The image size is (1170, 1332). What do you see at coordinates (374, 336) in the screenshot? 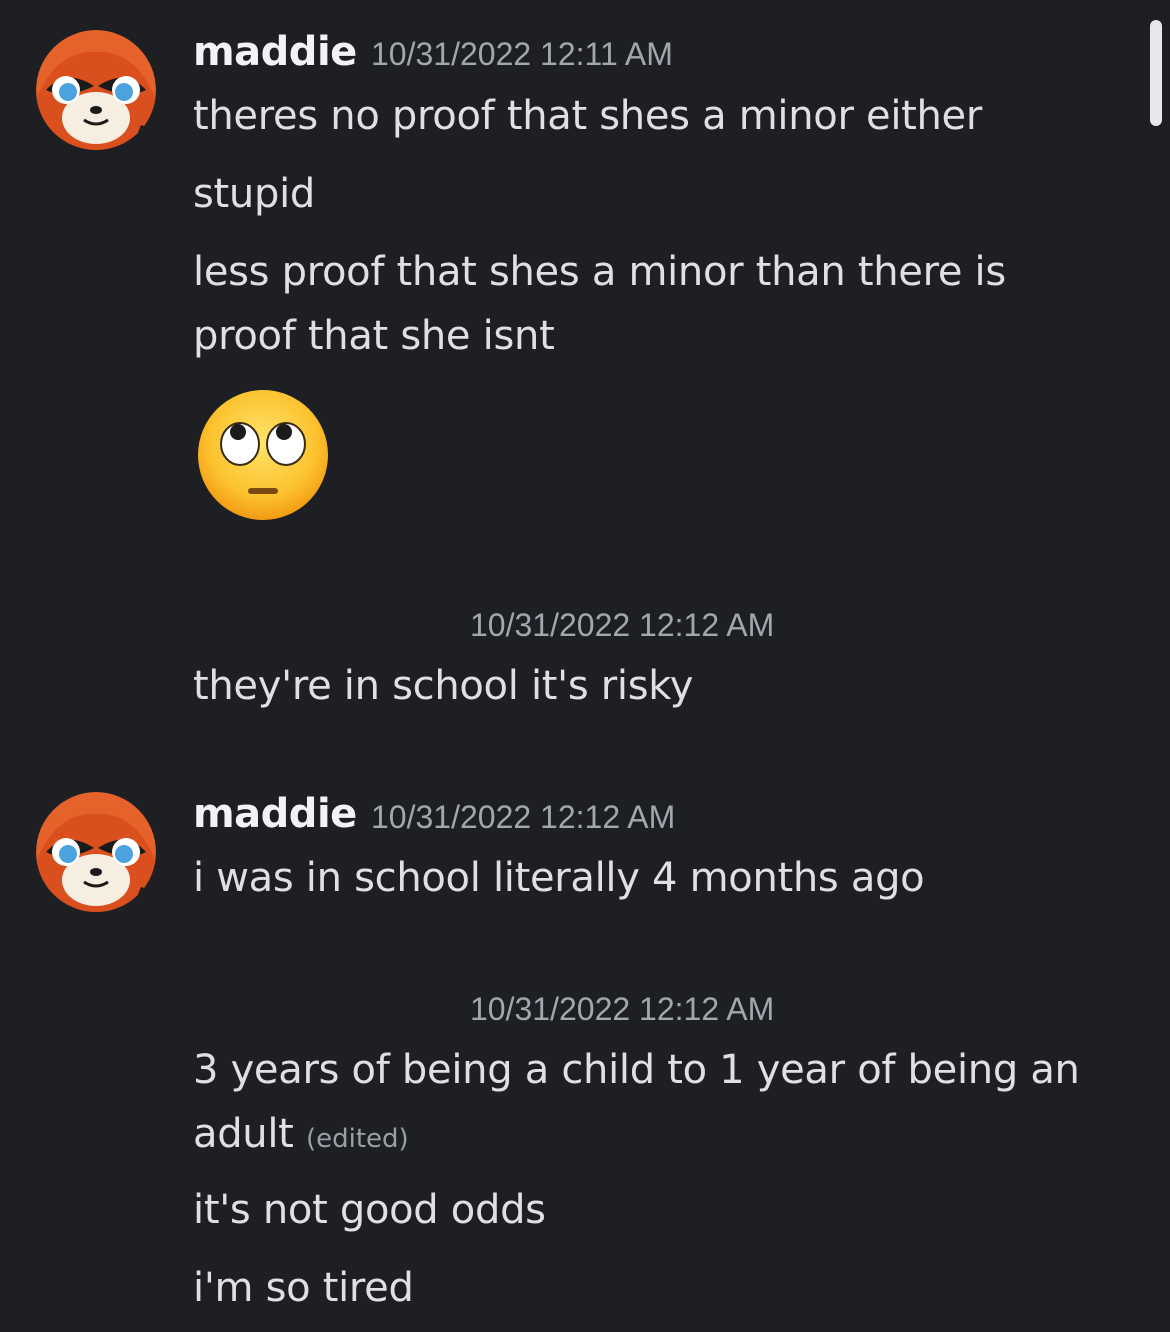
I see `message-text: proof that she isnt` at bounding box center [374, 336].